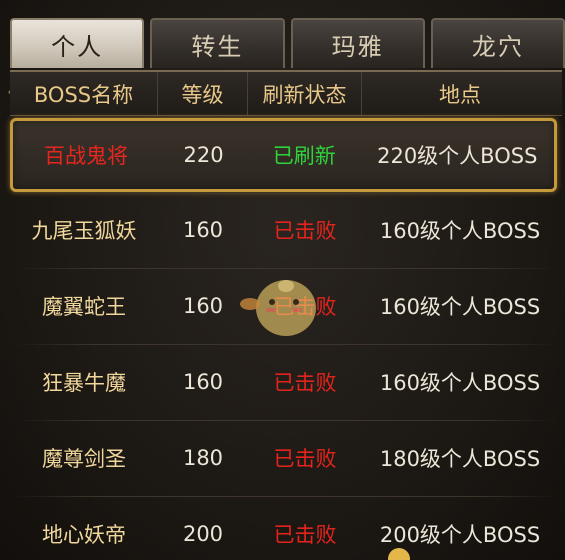  I want to click on header-level: 等级, so click(203, 93).